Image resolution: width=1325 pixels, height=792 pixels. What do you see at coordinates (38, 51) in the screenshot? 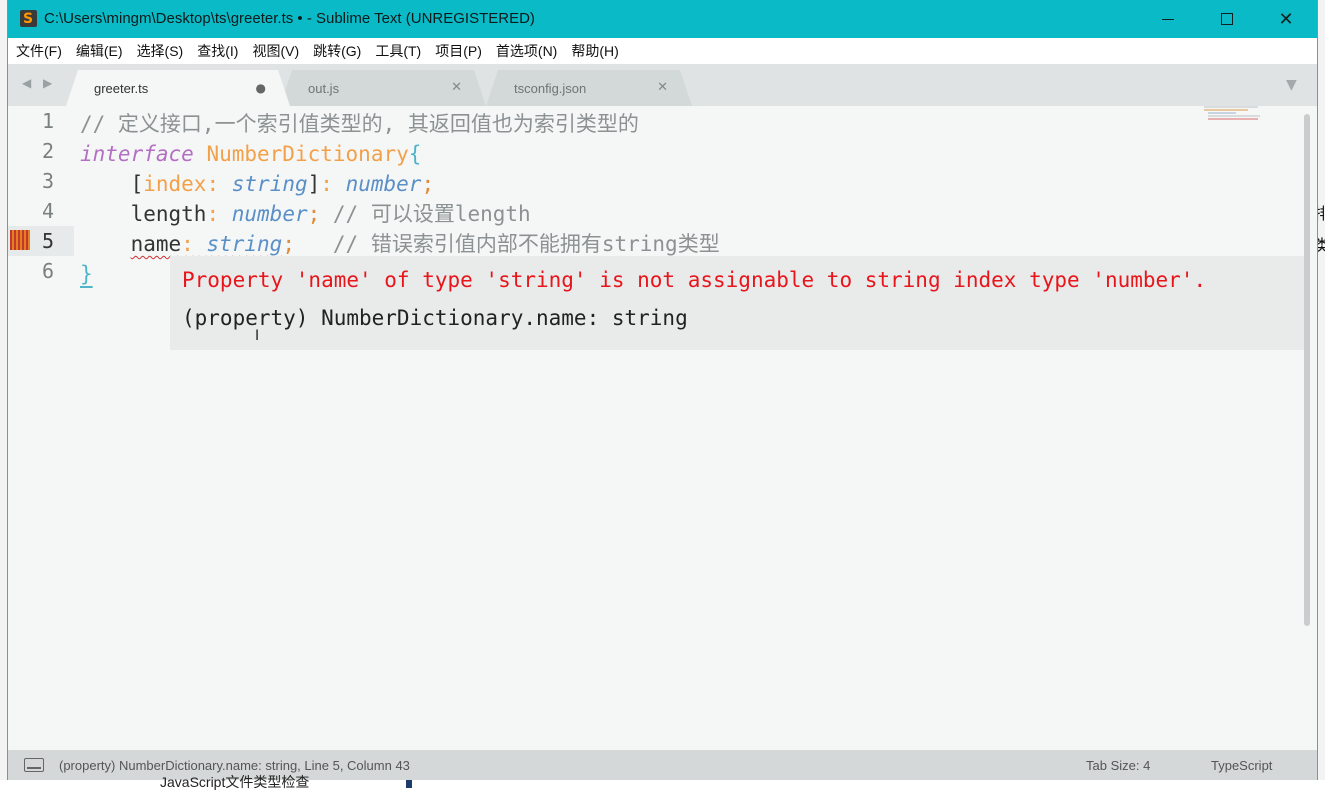
I see `menu-file: 文件(F)` at bounding box center [38, 51].